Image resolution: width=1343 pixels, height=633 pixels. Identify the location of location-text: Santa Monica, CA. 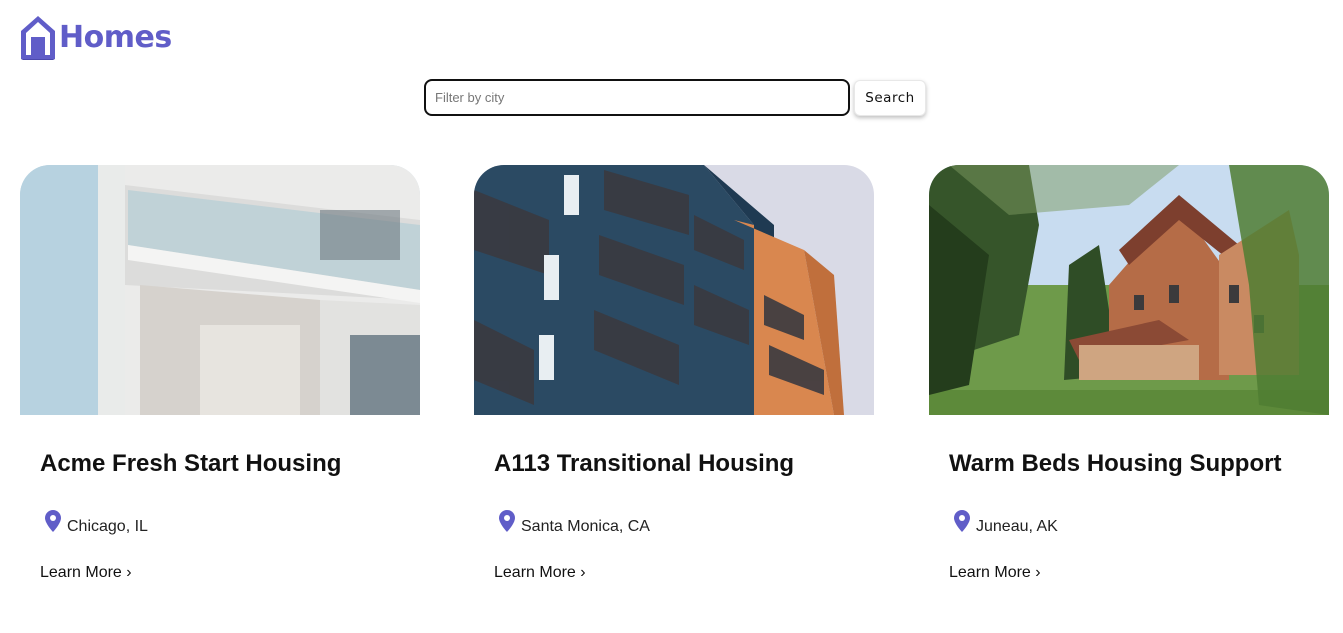
(585, 526).